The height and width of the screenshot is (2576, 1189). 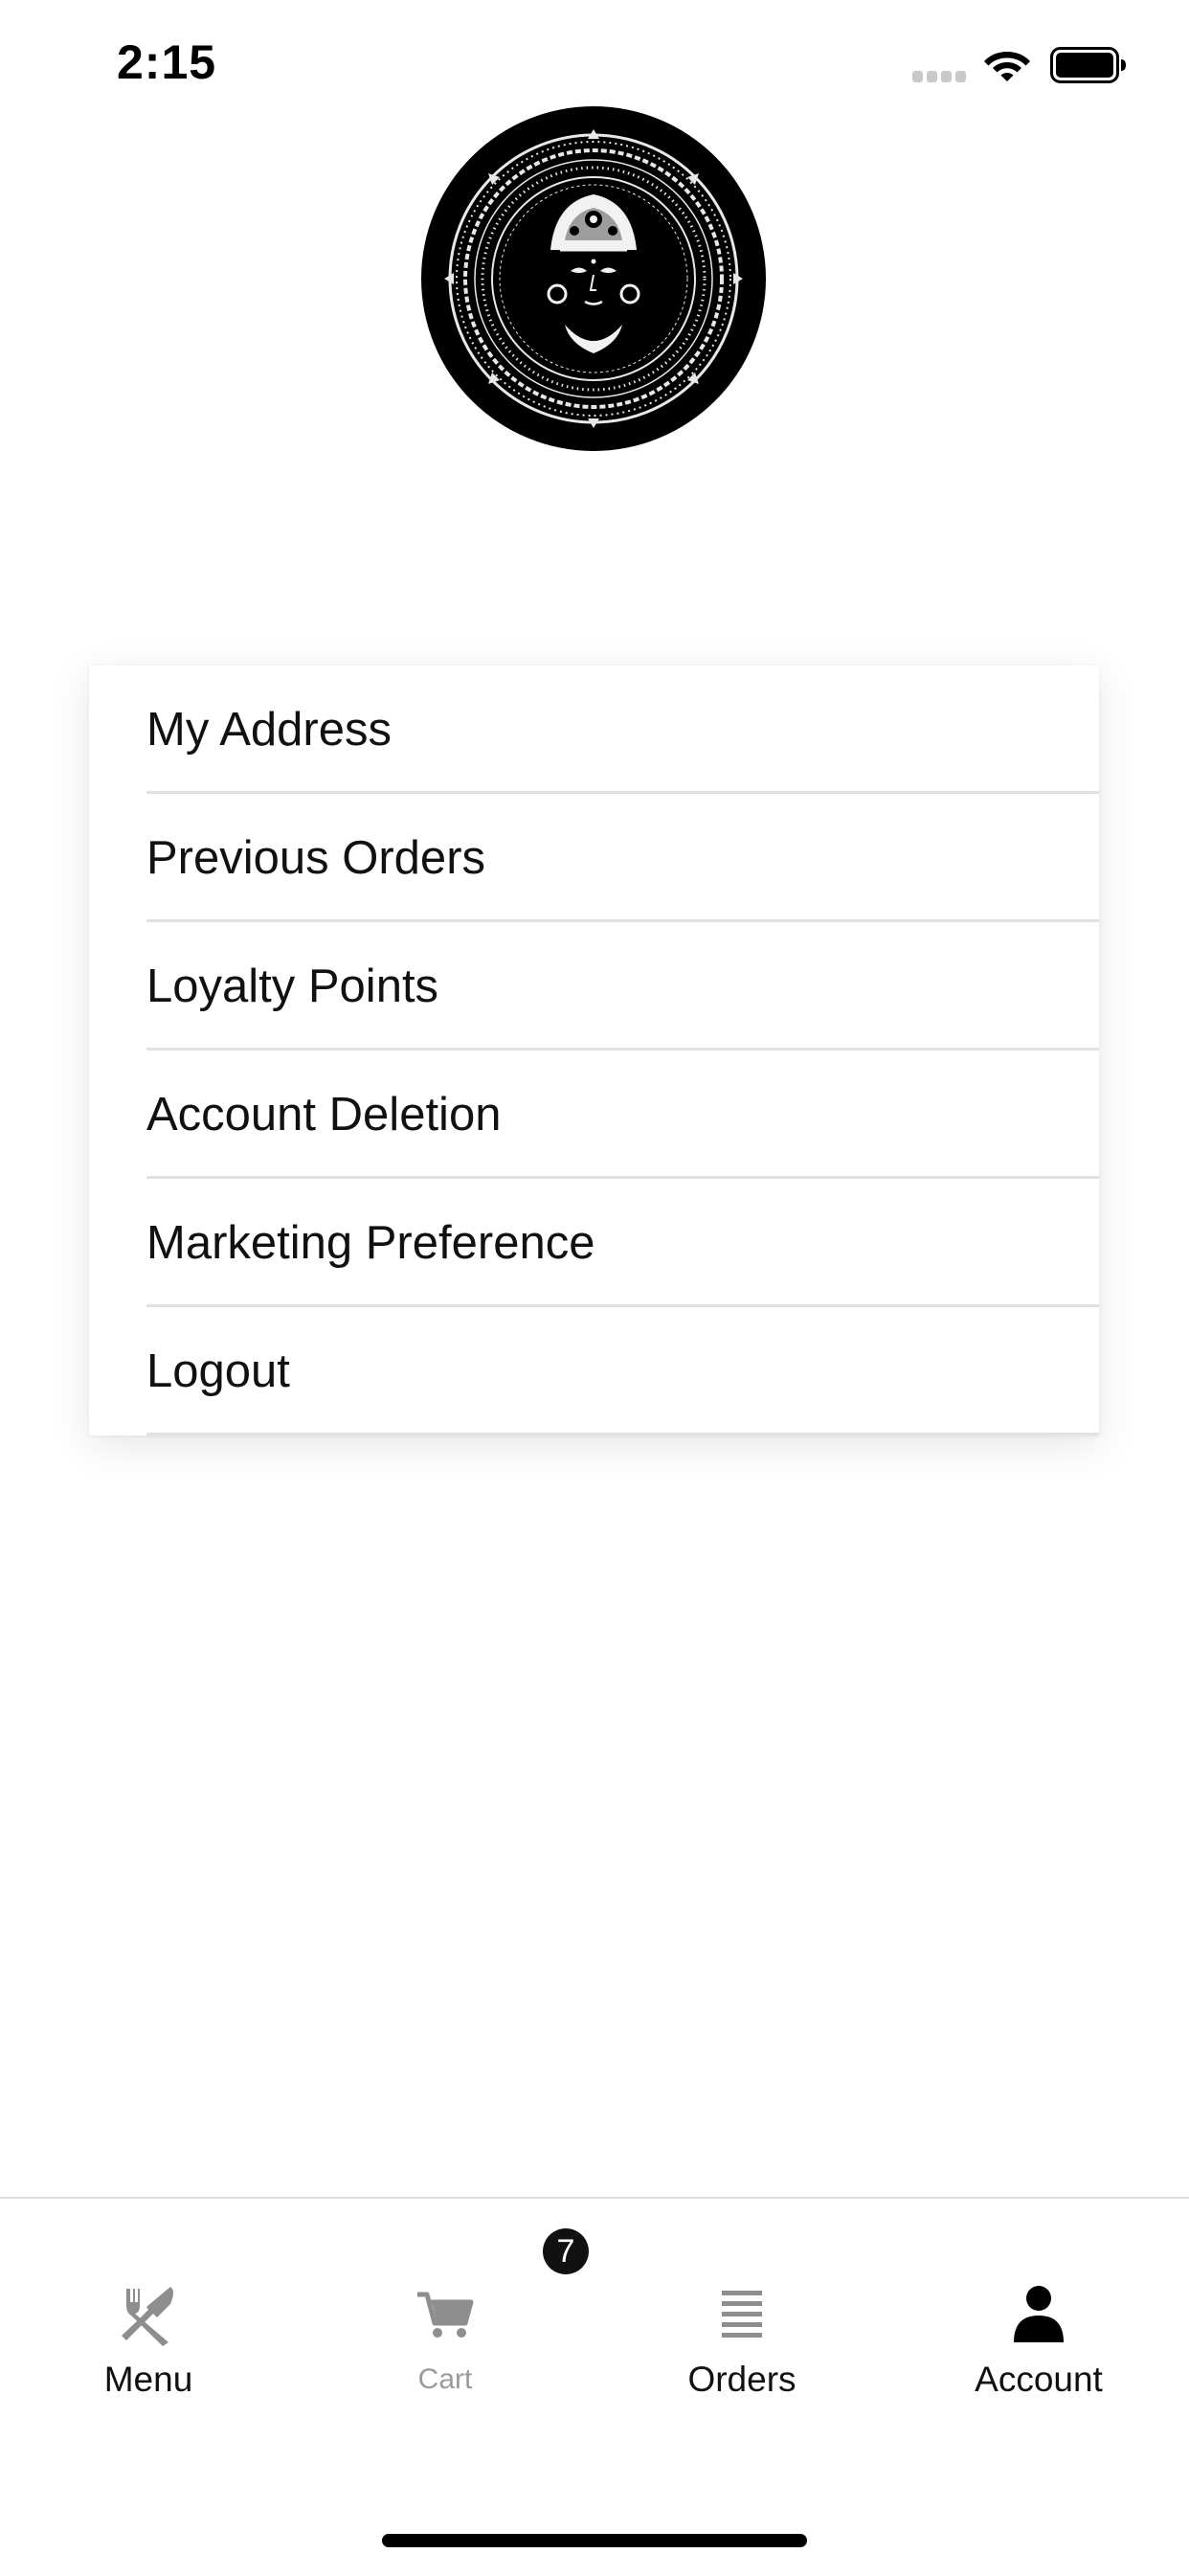 What do you see at coordinates (594, 2540) in the screenshot?
I see `home-indicator` at bounding box center [594, 2540].